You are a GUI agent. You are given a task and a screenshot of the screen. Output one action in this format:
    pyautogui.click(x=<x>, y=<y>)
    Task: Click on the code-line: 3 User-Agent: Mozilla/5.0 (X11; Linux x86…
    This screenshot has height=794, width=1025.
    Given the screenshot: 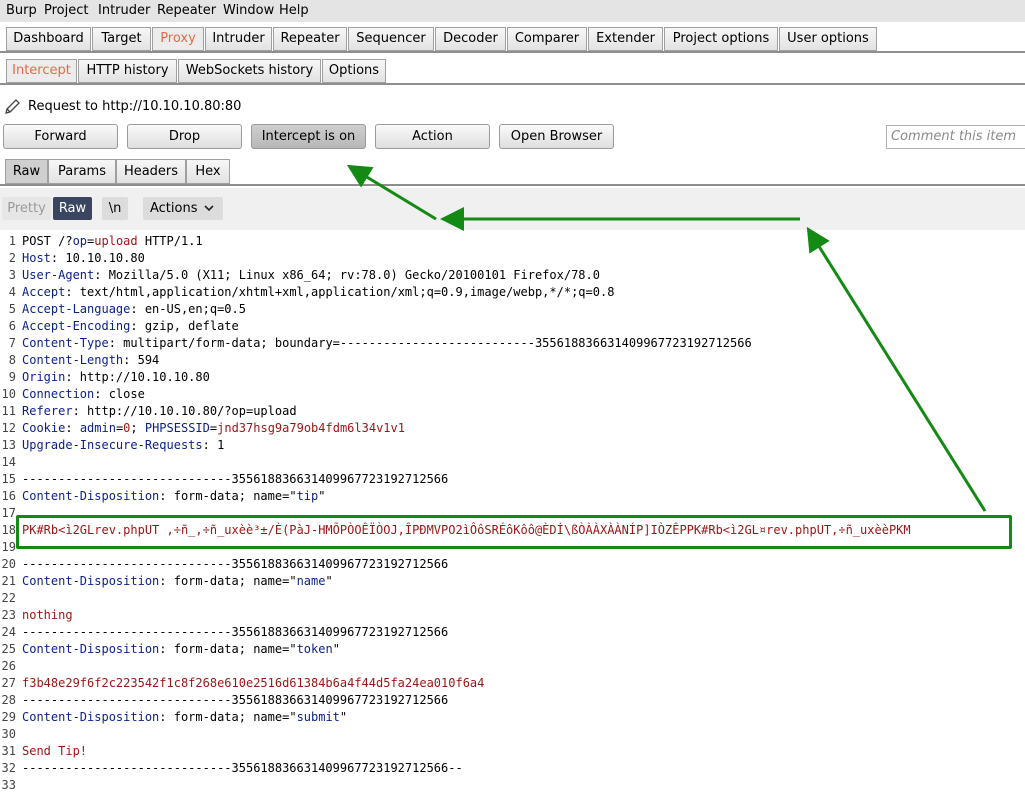 What is the action you would take?
    pyautogui.click(x=512, y=275)
    